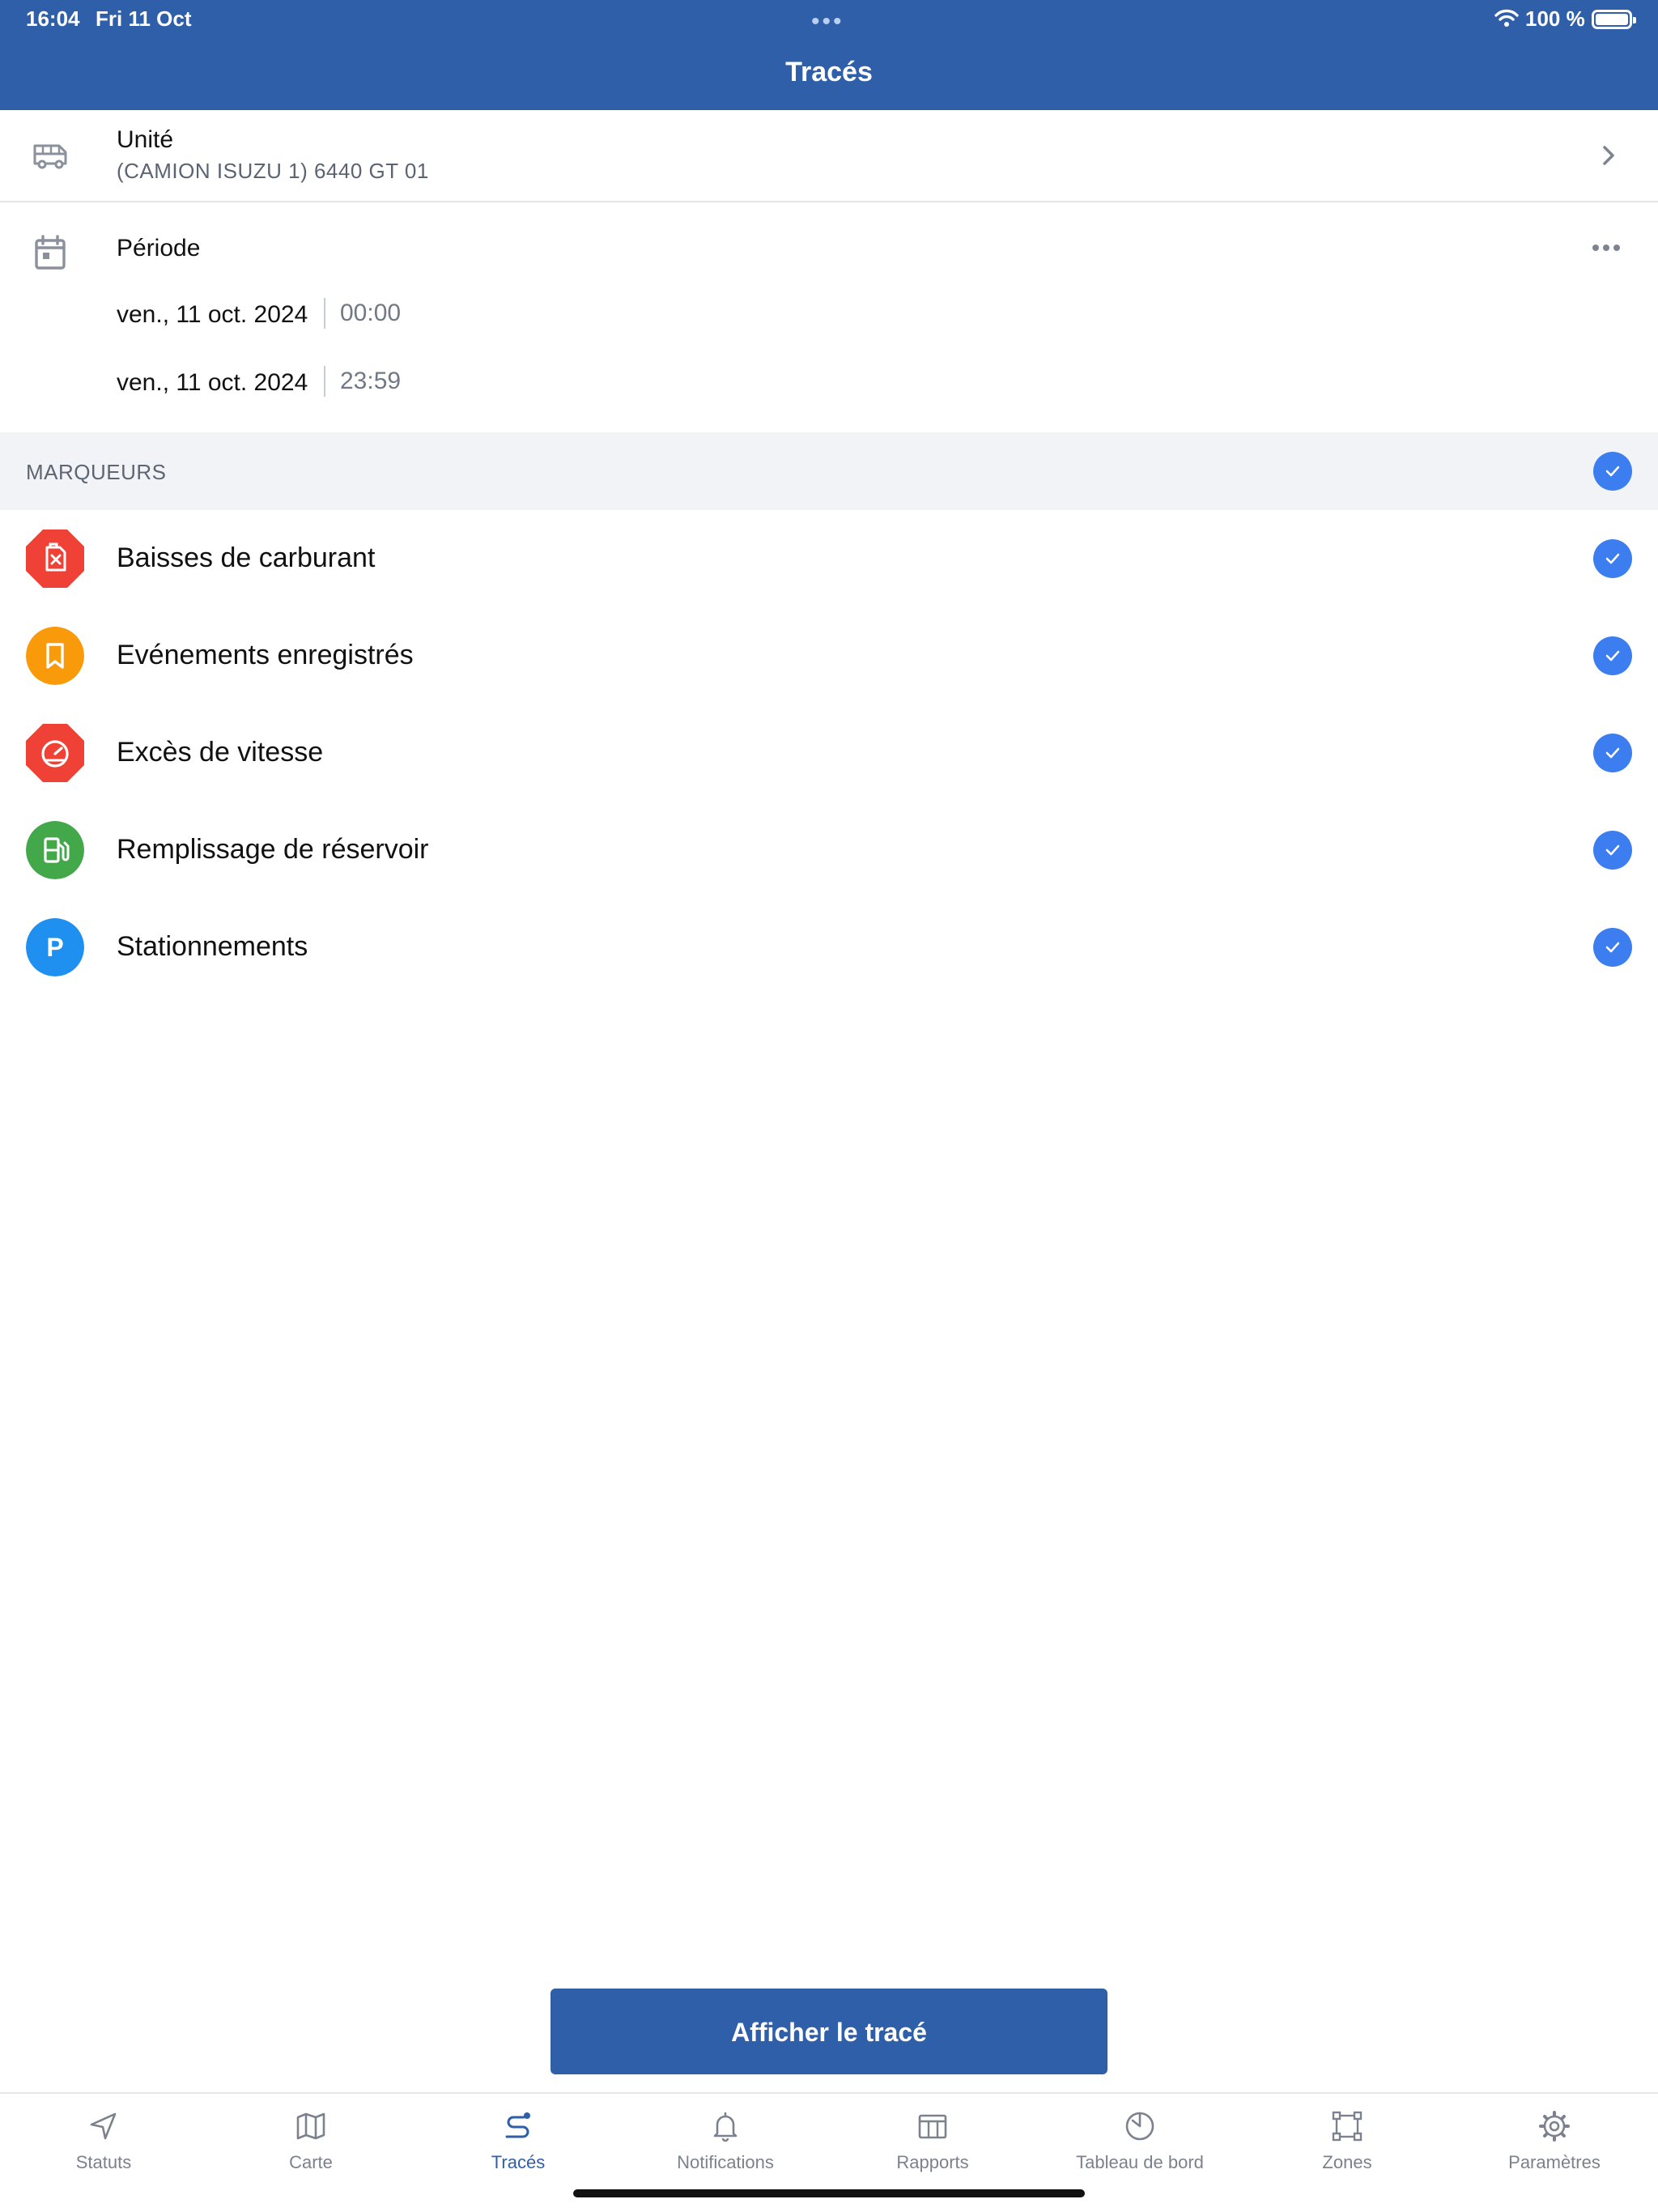  I want to click on unit-selector: Unité (CAMION ISUZU 1) 6440 GT 01, so click(829, 156).